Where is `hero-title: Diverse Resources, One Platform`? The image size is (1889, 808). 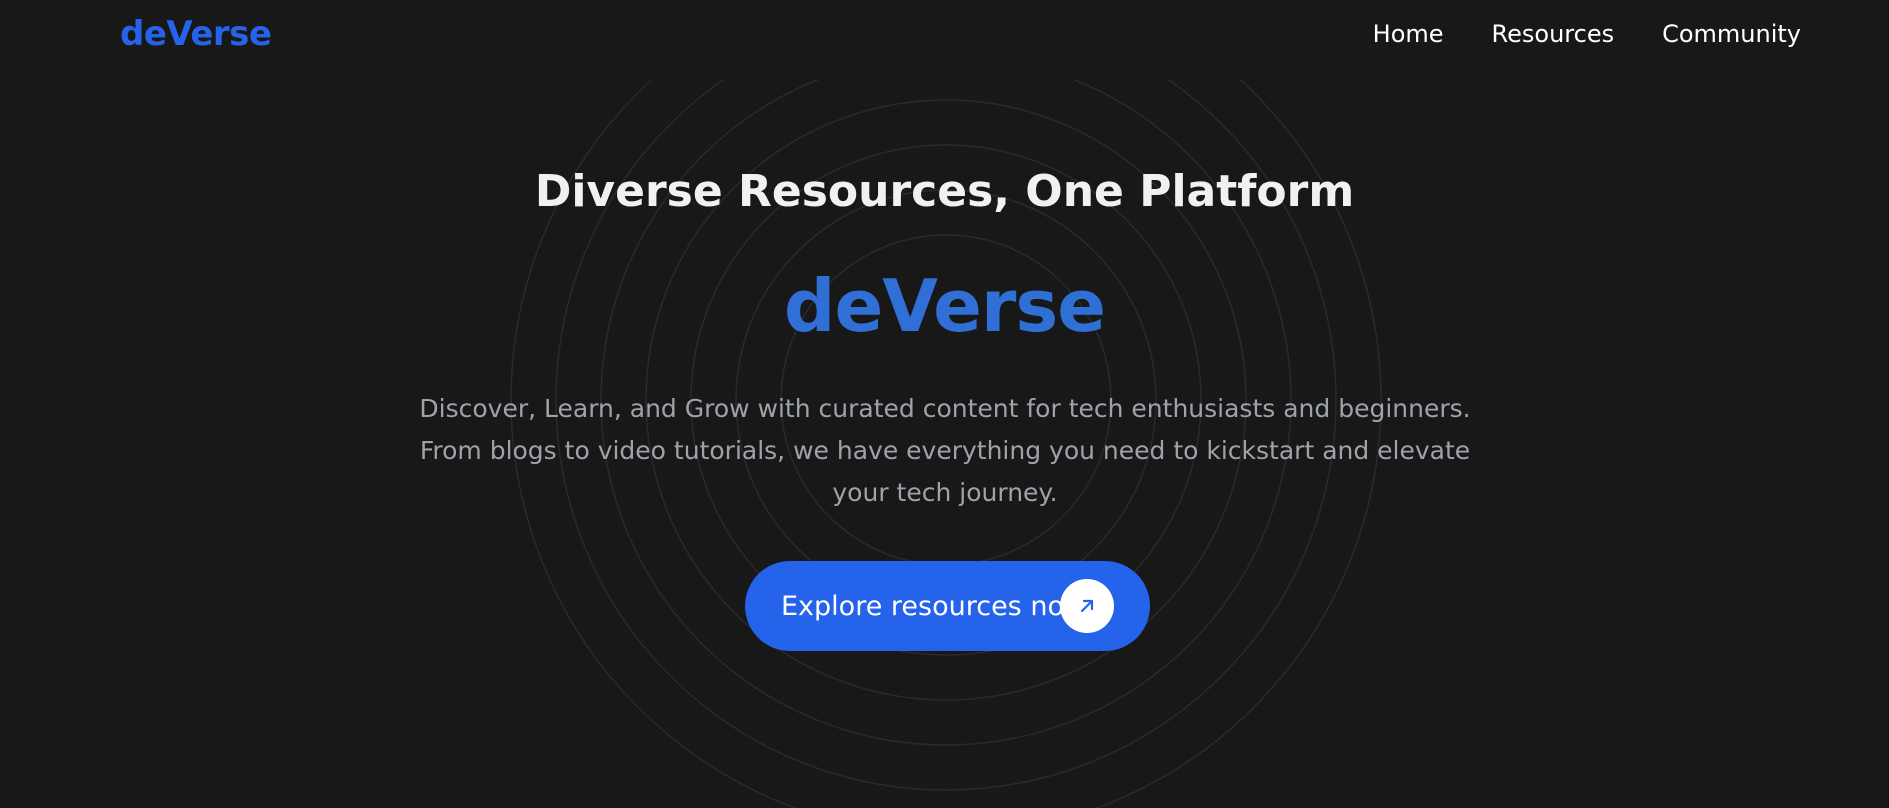
hero-title: Diverse Resources, One Platform is located at coordinates (944, 191).